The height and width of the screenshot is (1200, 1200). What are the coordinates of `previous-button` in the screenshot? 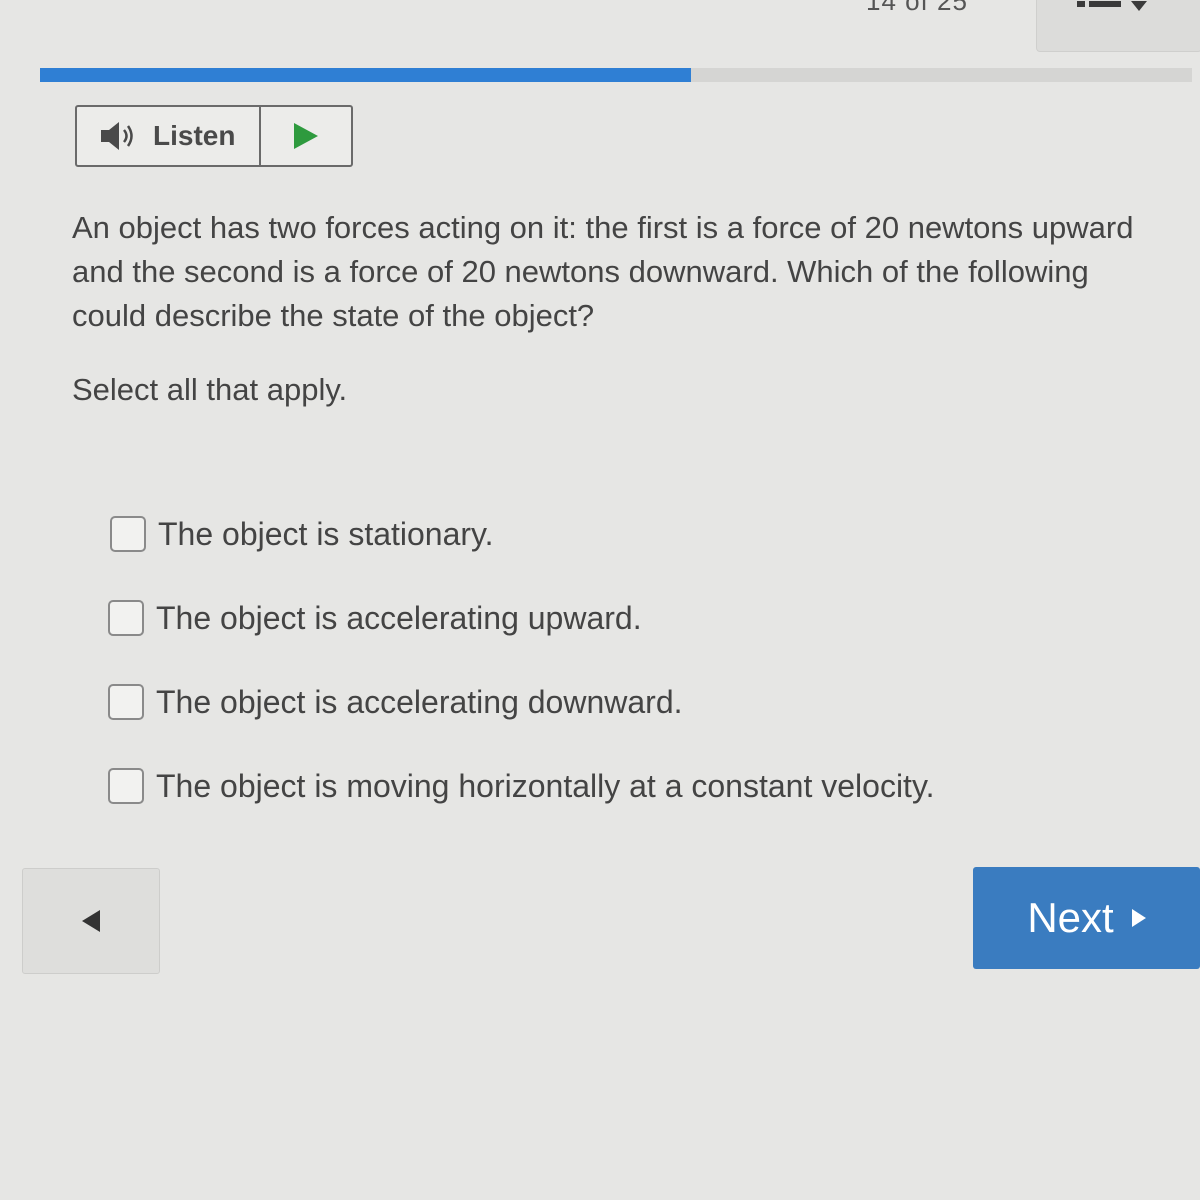 It's located at (91, 921).